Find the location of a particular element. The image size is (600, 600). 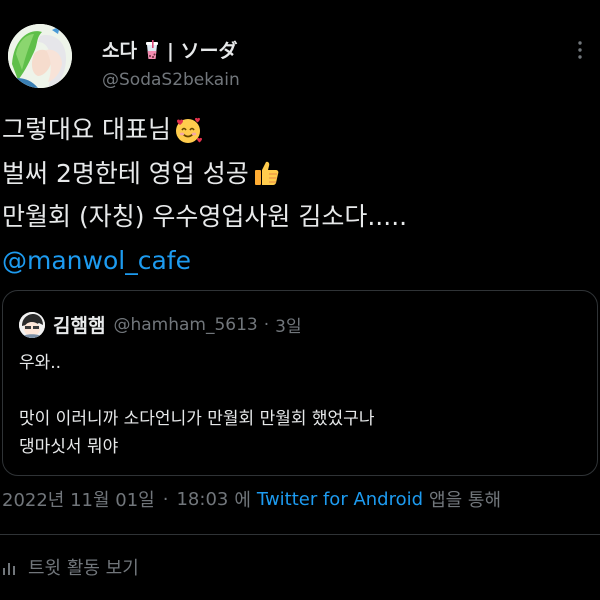

quoted-line: 댕마싯서 뭐야 is located at coordinates (69, 447).